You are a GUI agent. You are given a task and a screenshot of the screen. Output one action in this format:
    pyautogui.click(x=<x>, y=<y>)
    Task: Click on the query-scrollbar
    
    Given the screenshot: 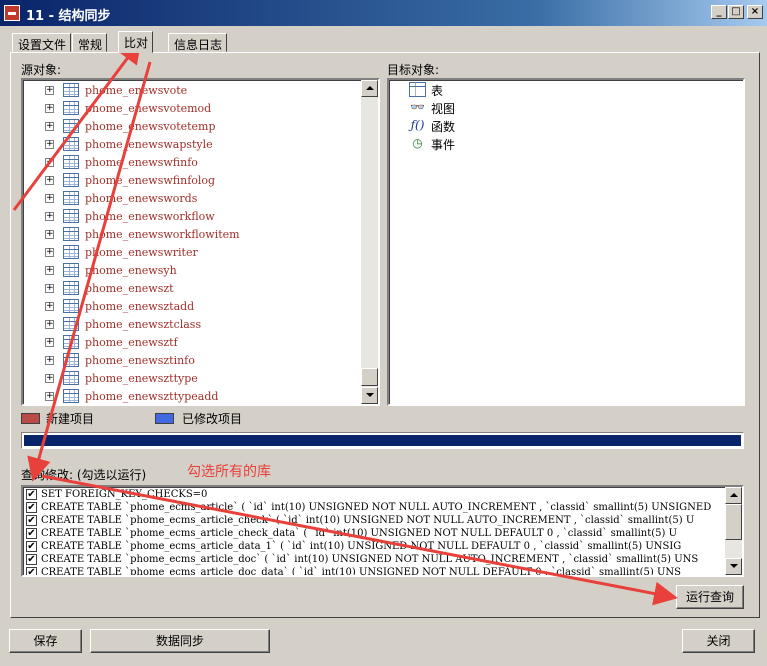 What is the action you would take?
    pyautogui.click(x=733, y=531)
    